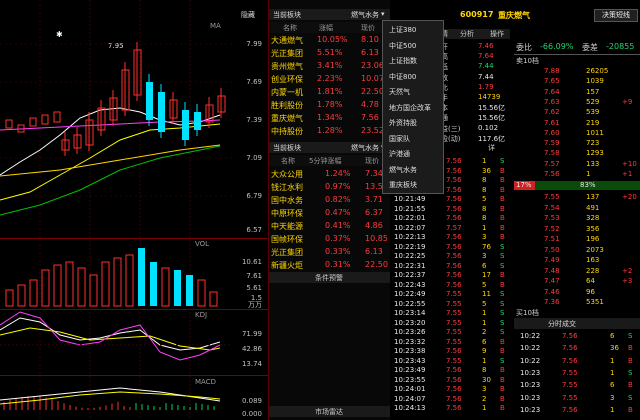  What do you see at coordinates (491, 148) in the screenshot?
I see `trade-detail-button: 详` at bounding box center [491, 148].